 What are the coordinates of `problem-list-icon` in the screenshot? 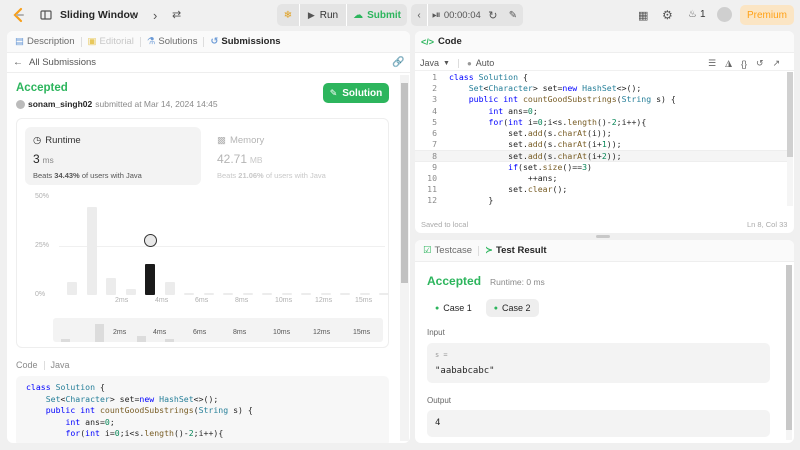 It's located at (46, 15).